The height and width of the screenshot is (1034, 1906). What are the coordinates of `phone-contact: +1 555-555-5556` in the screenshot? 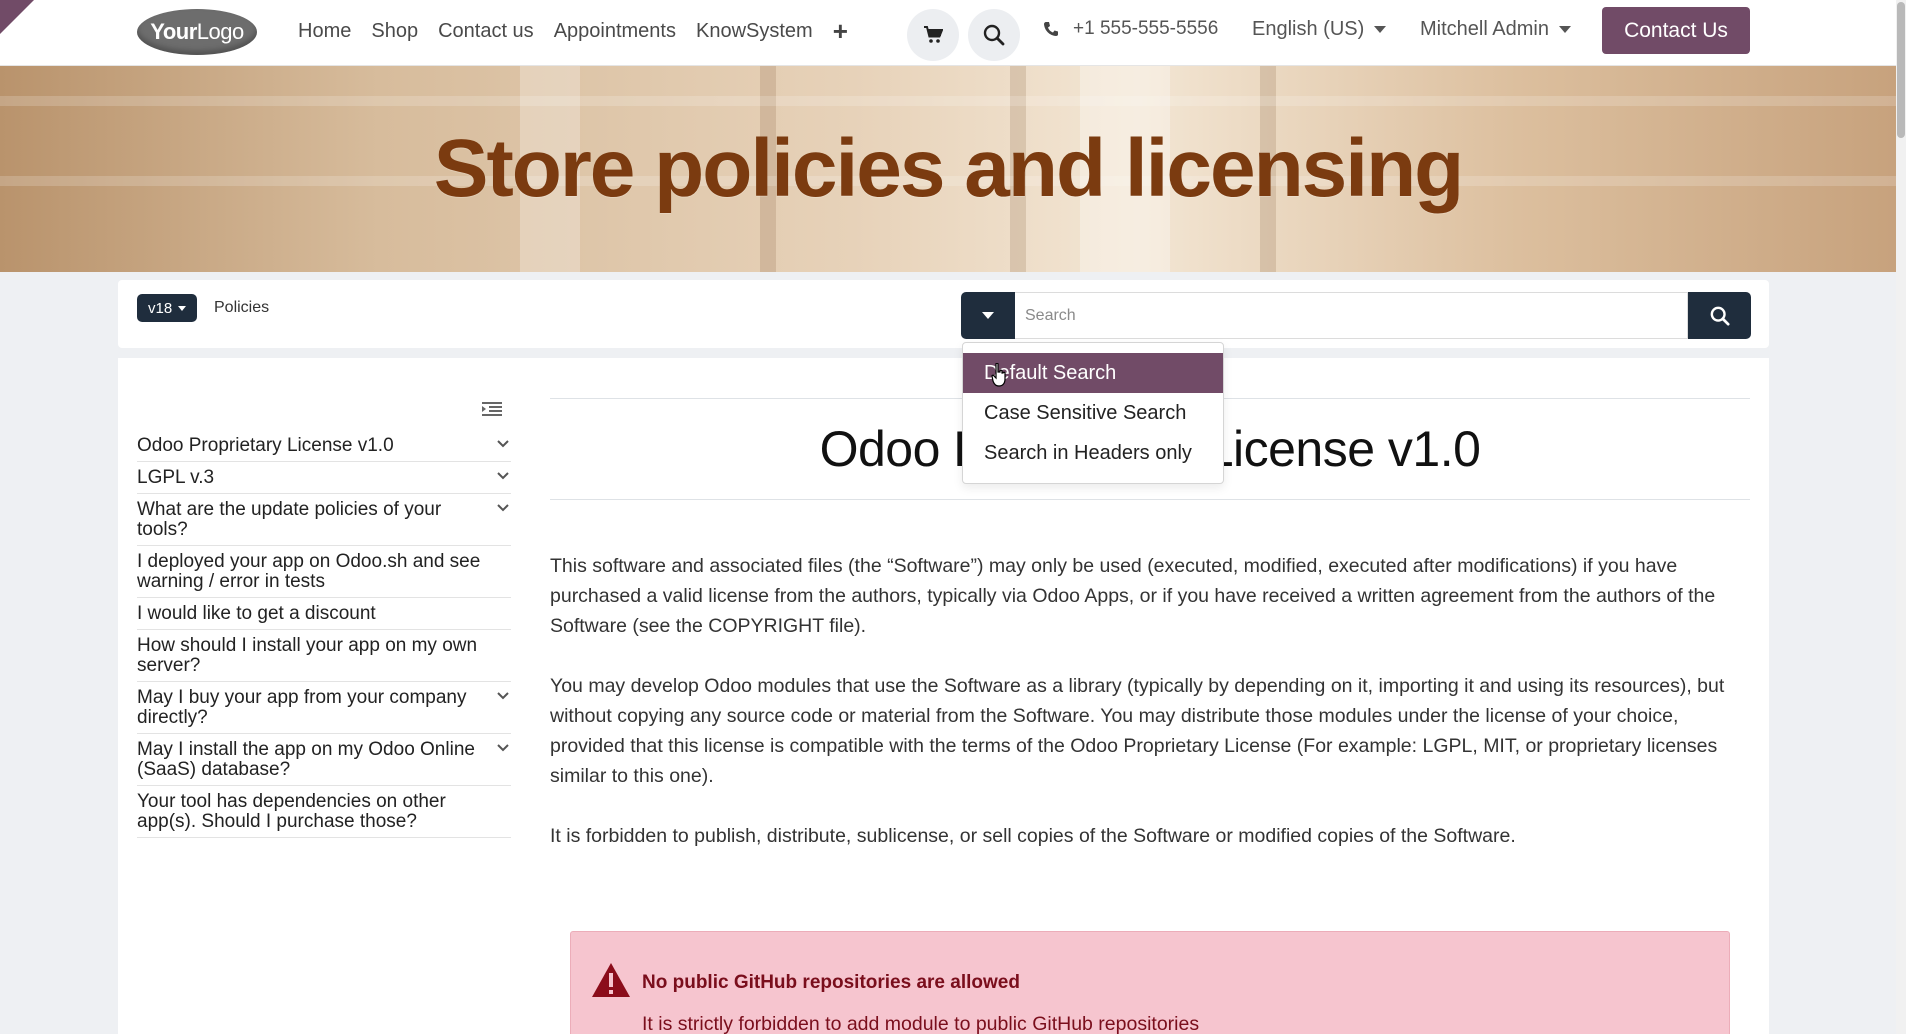 It's located at (1130, 29).